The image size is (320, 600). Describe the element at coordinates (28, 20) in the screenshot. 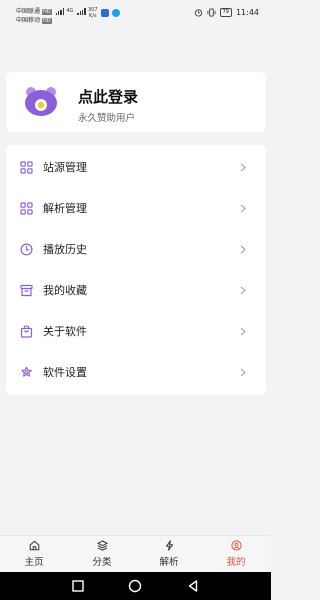

I see `carrier-2: 中国移动` at that location.